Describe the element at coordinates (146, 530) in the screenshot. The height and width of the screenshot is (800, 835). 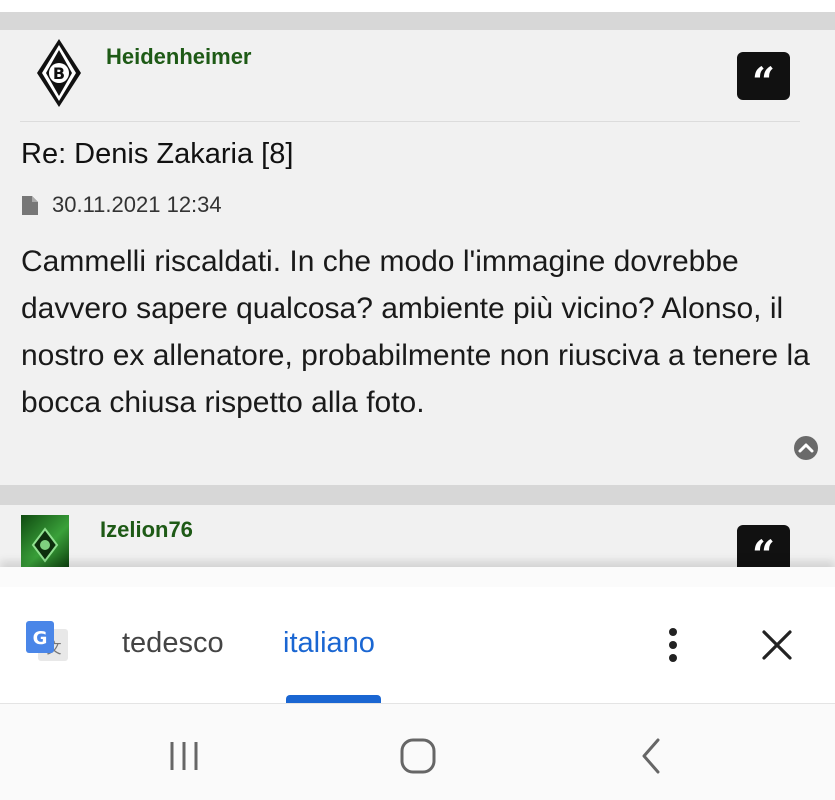
I see `post-username: Izelion76` at that location.